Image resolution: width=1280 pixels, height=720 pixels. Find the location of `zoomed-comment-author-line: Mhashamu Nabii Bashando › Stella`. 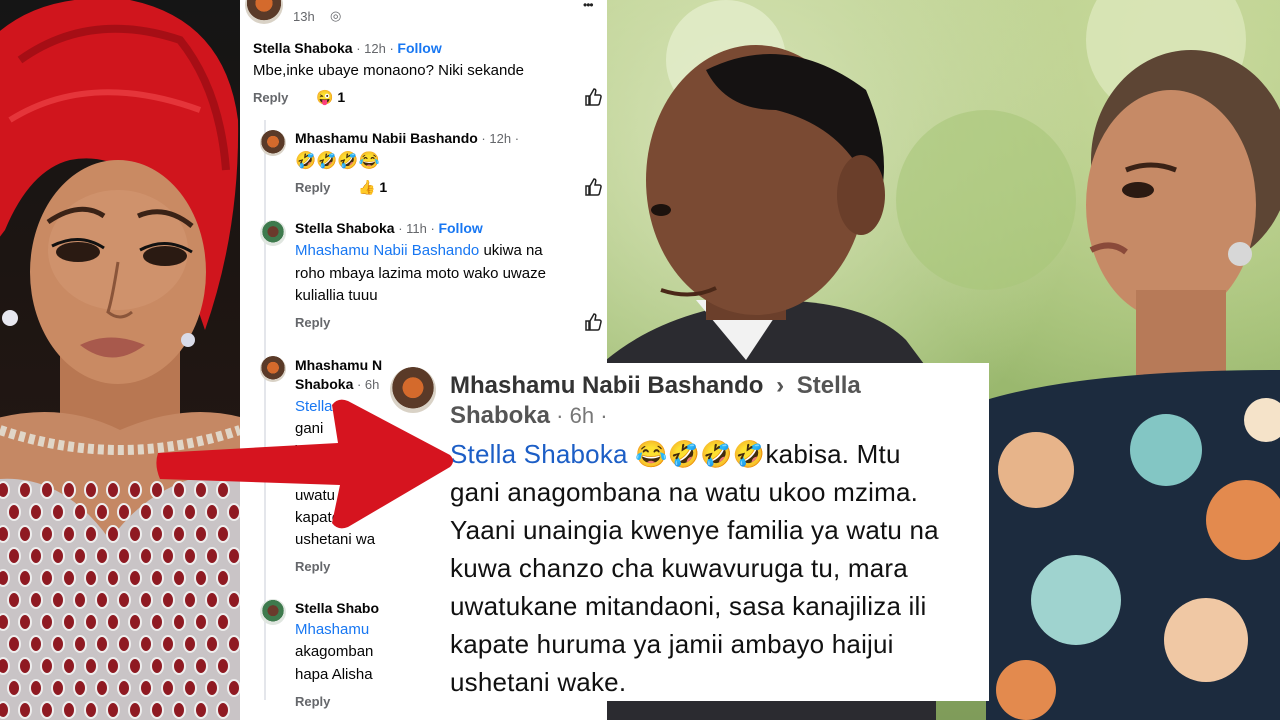

zoomed-comment-author-line: Mhashamu Nabii Bashando › Stella is located at coordinates (655, 386).